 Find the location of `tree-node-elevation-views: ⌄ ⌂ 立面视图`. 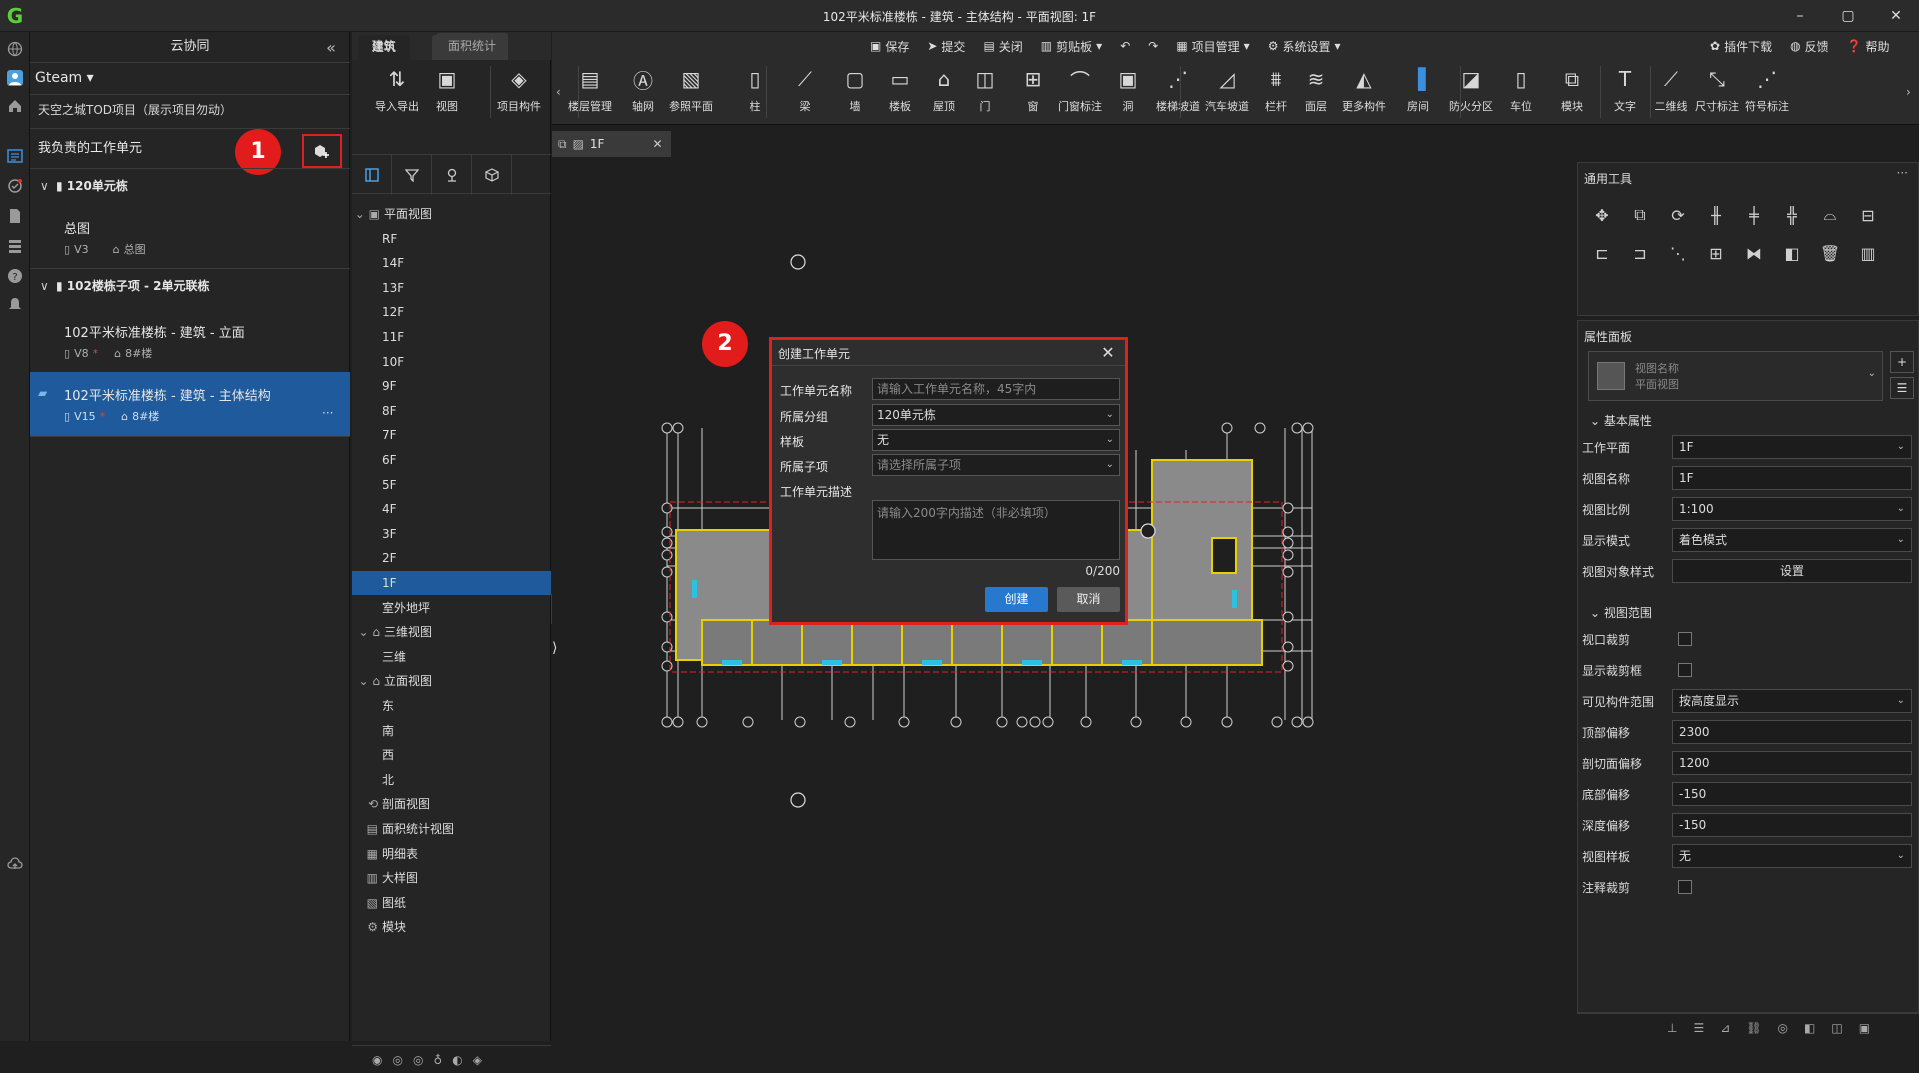

tree-node-elevation-views: ⌄ ⌂ 立面视图 is located at coordinates (451, 681).